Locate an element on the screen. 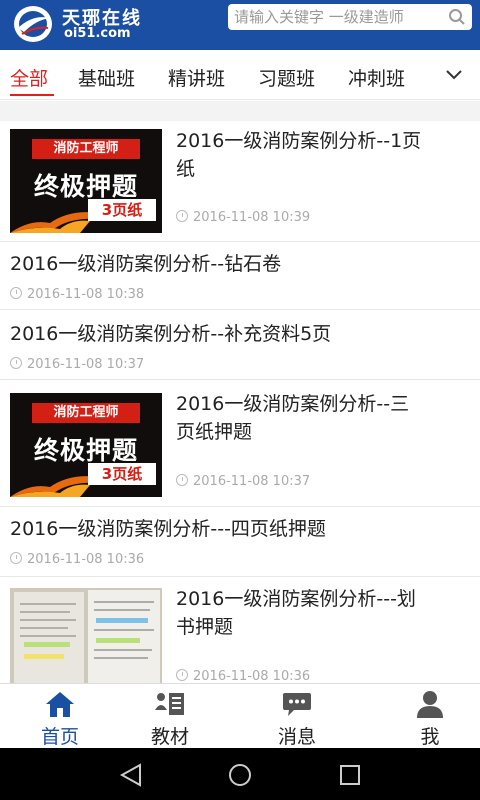  category-tabs: 全部 基础班 精讲班 习题班 冲刺班 is located at coordinates (240, 75).